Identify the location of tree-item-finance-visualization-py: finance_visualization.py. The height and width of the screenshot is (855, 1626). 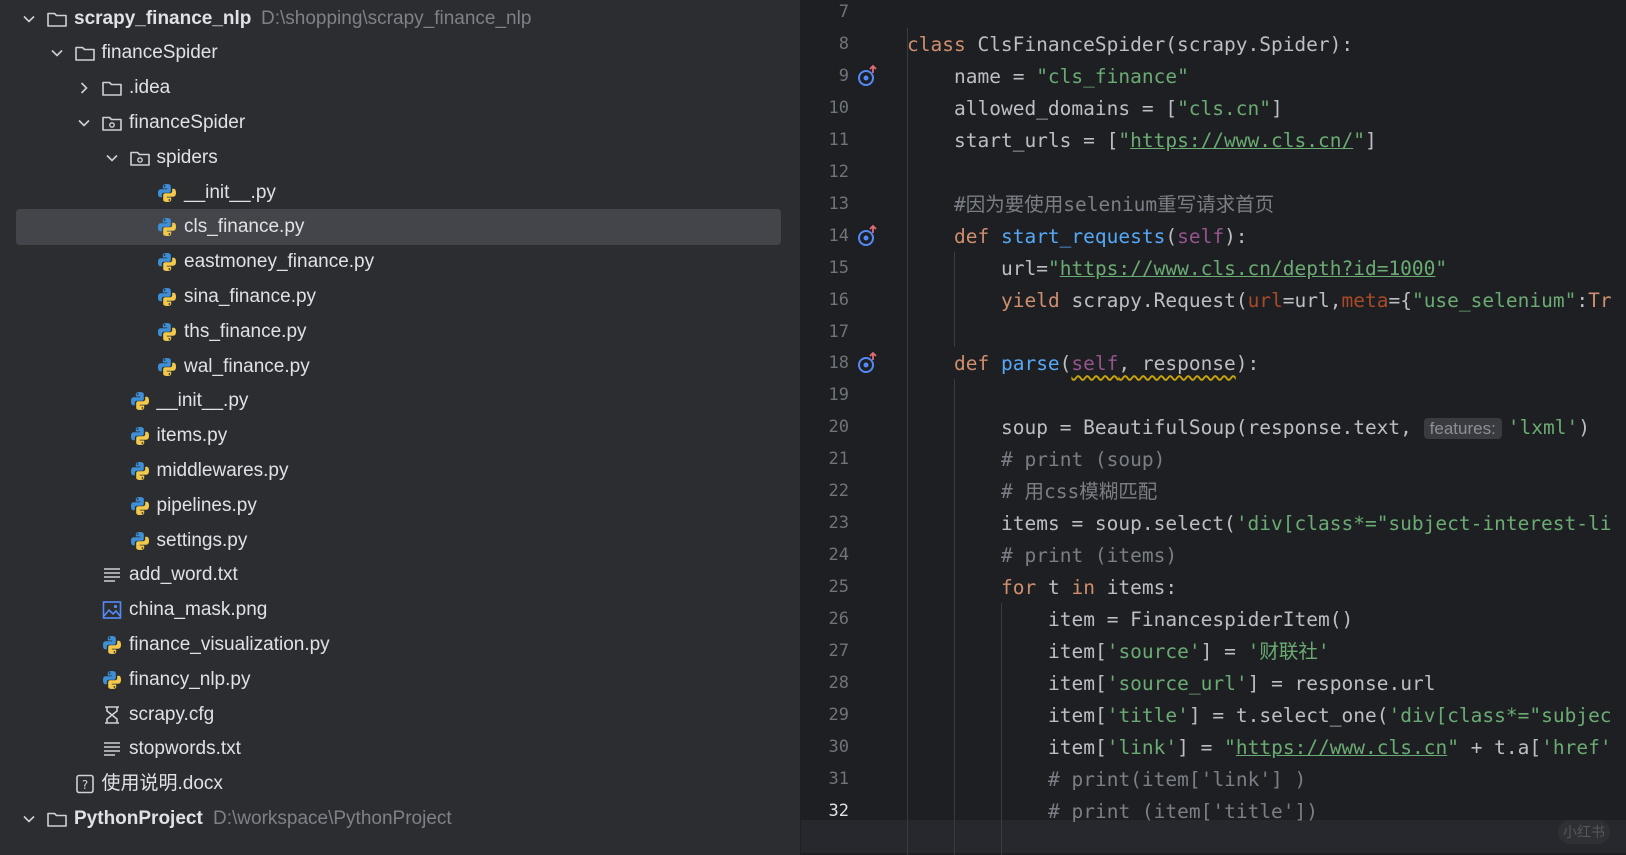
(398, 645).